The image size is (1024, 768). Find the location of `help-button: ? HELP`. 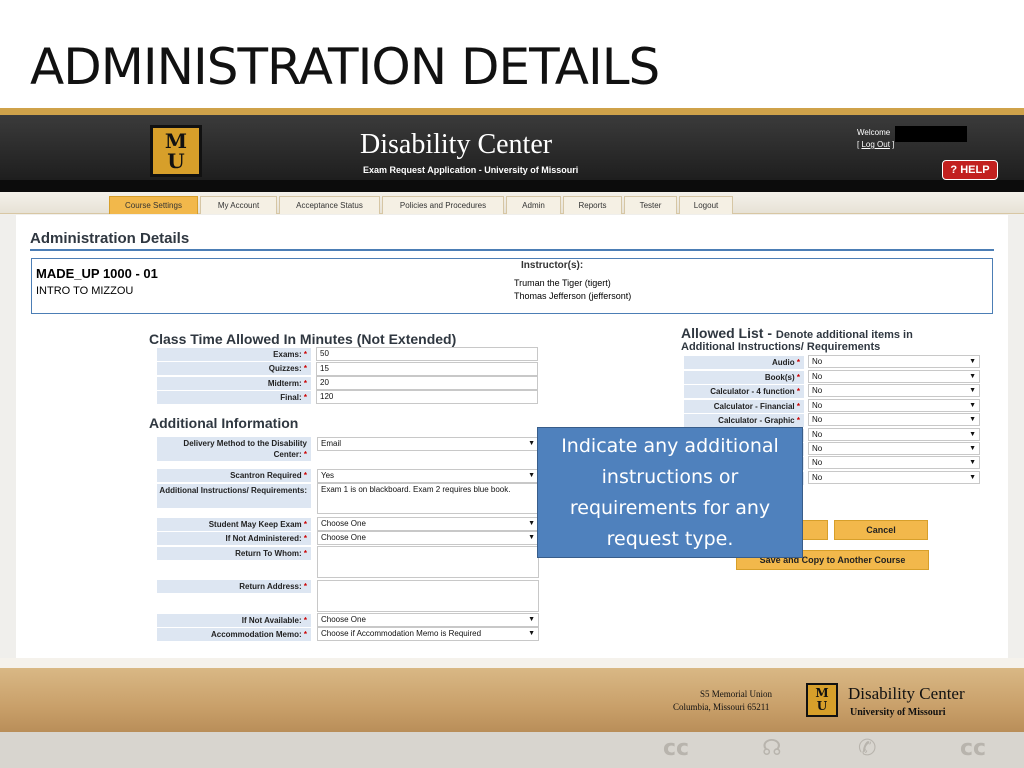

help-button: ? HELP is located at coordinates (970, 170).